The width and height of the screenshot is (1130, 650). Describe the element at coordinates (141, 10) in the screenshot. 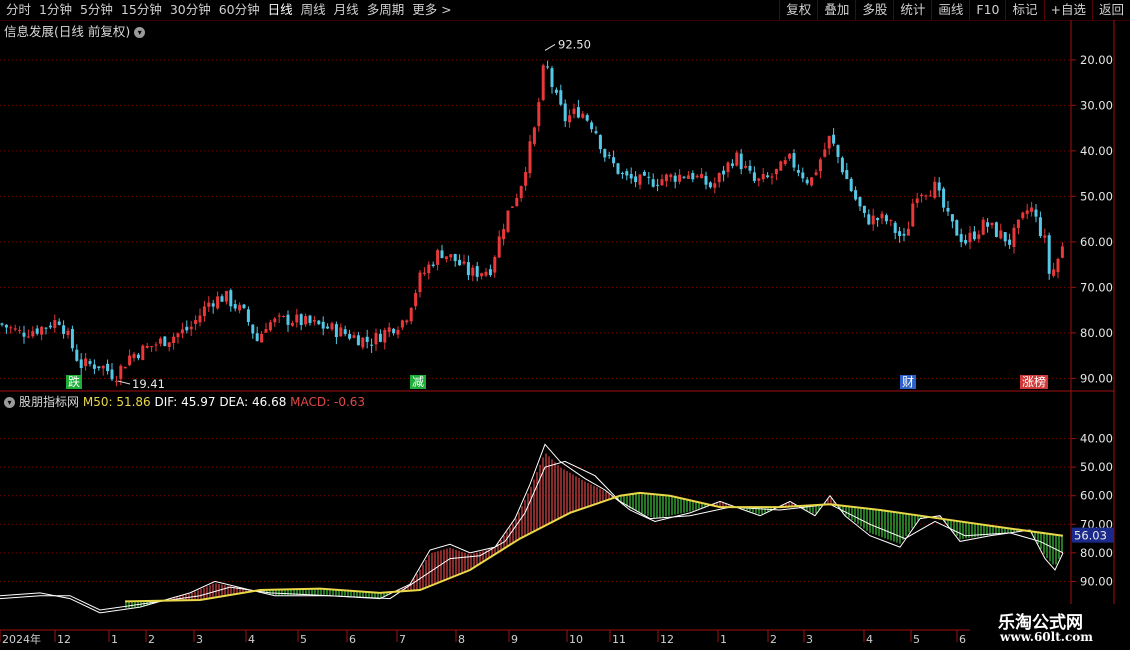

I see `period-tab-3: 15分钟` at that location.